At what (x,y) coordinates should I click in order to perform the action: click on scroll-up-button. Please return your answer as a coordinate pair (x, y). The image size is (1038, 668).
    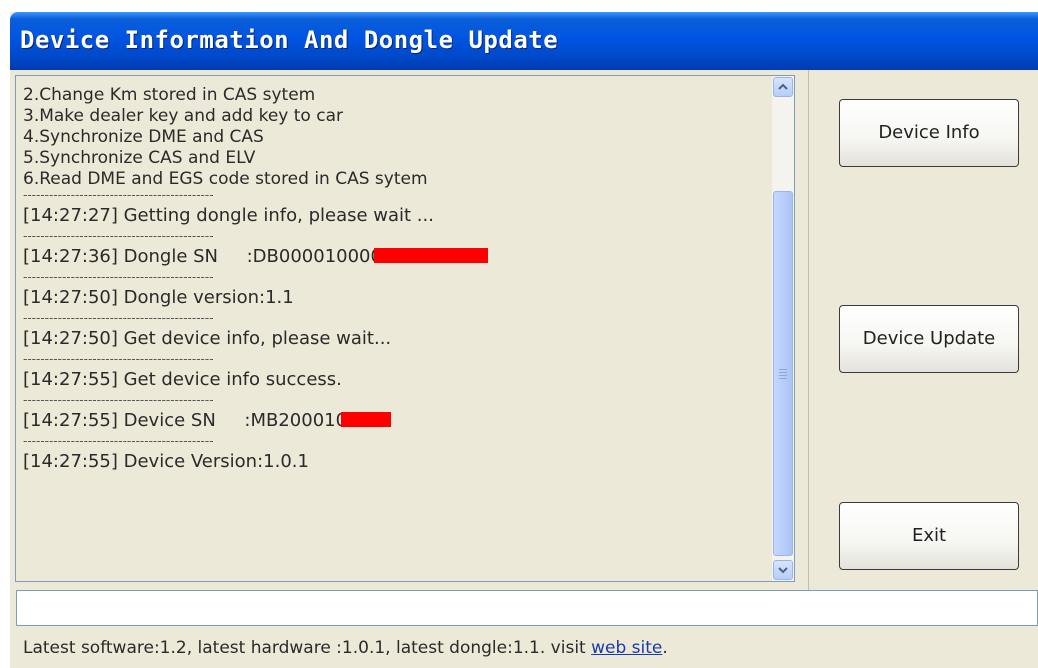
    Looking at the image, I should click on (783, 87).